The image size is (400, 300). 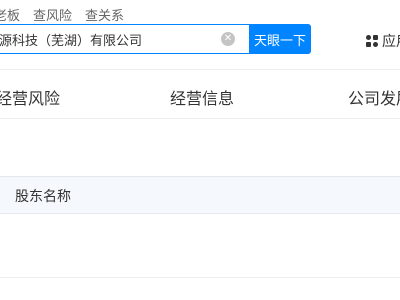 I want to click on shareholder-table-header: 股东名称, so click(x=200, y=195).